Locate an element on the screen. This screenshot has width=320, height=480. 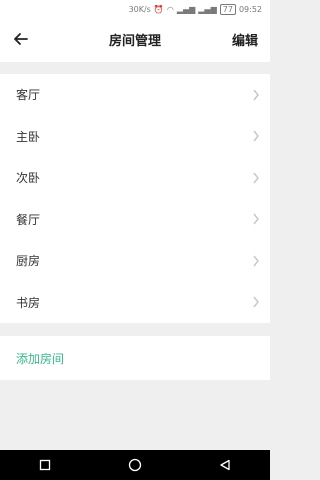
room-item: 主卧 is located at coordinates (135, 137).